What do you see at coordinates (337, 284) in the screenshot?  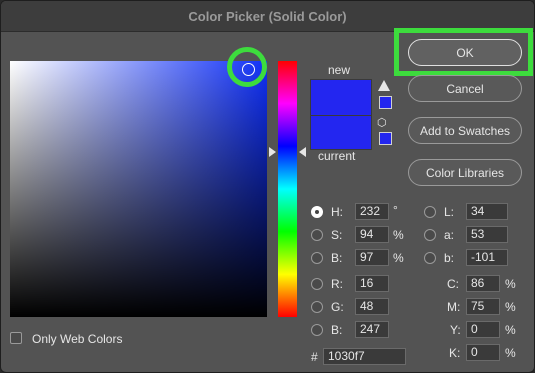 I see `red-label: R:` at bounding box center [337, 284].